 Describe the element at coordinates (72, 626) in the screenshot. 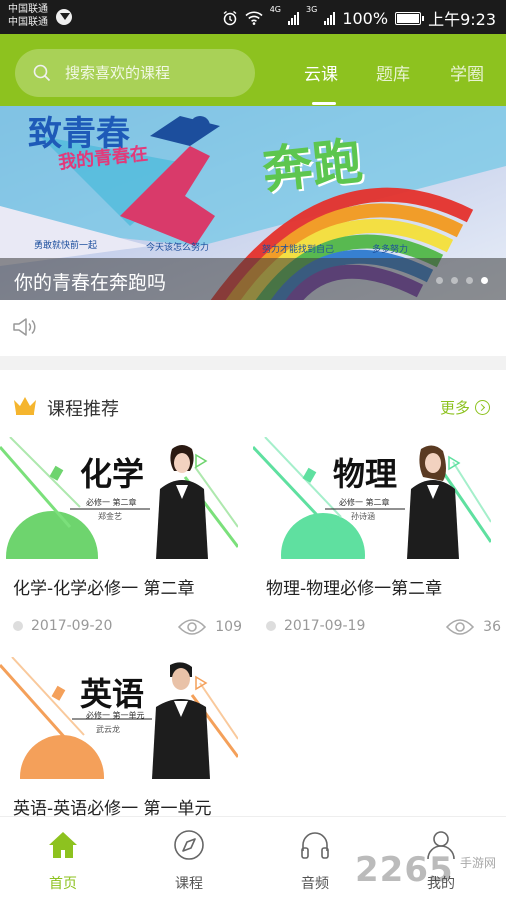

I see `course-date-text: 2017-09-20` at that location.